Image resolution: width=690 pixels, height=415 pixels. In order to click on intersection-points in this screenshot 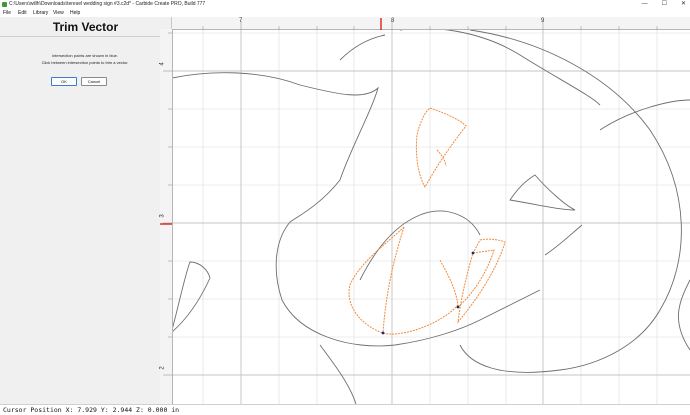, I will do `click(428, 293)`.